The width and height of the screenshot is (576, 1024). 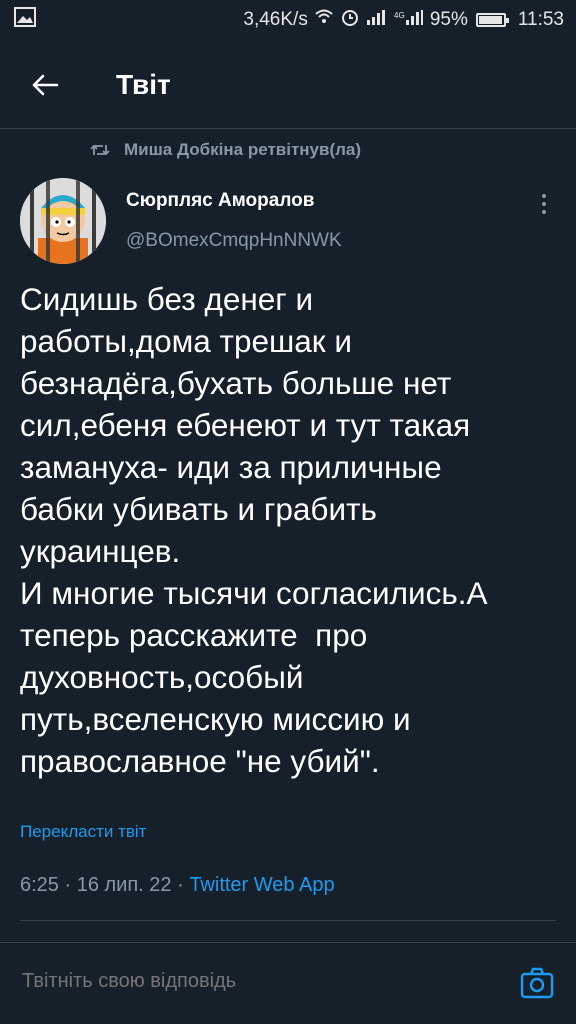 I want to click on meta-divider, so click(x=288, y=920).